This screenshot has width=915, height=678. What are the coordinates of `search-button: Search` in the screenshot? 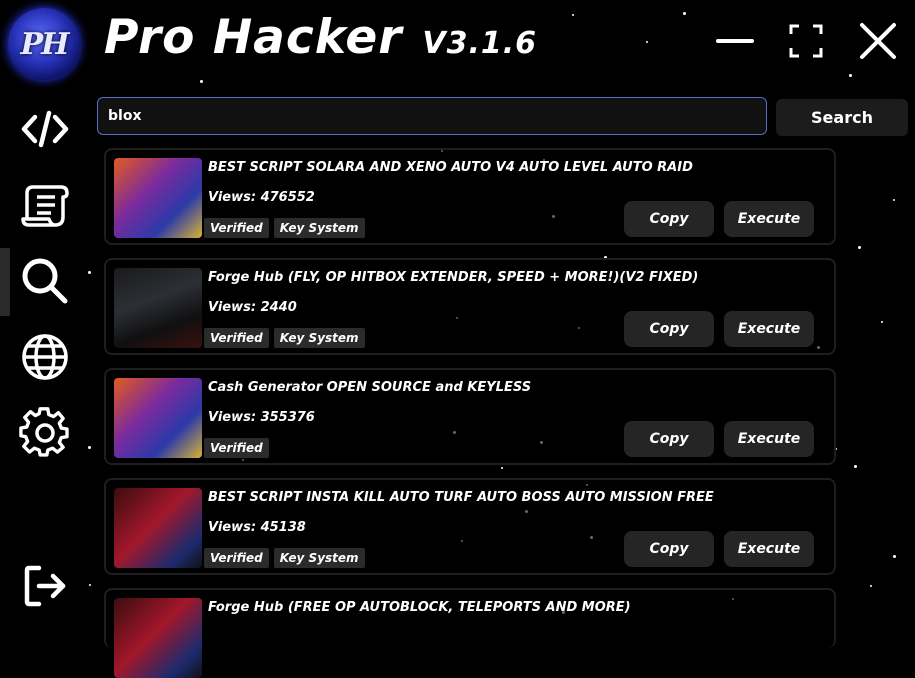 It's located at (842, 117).